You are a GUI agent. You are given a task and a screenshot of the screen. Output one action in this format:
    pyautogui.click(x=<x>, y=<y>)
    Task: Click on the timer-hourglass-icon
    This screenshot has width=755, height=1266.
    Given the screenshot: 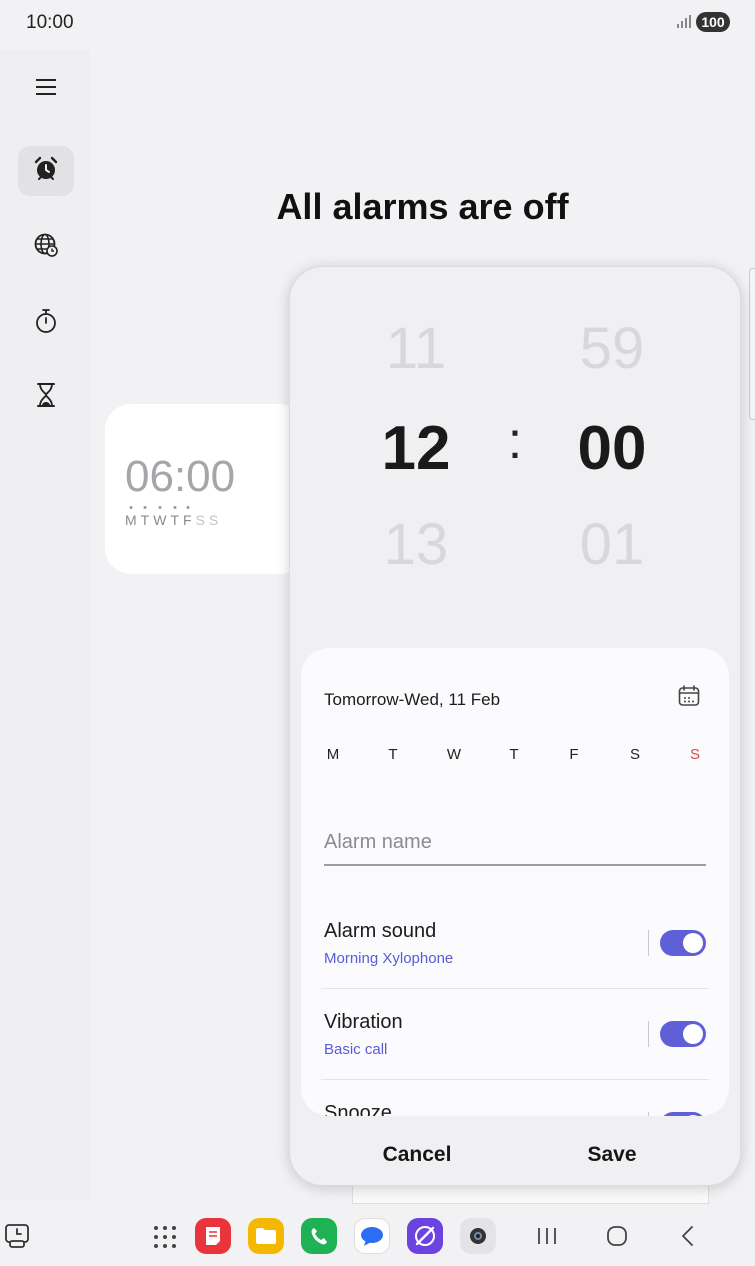 What is the action you would take?
    pyautogui.click(x=46, y=397)
    